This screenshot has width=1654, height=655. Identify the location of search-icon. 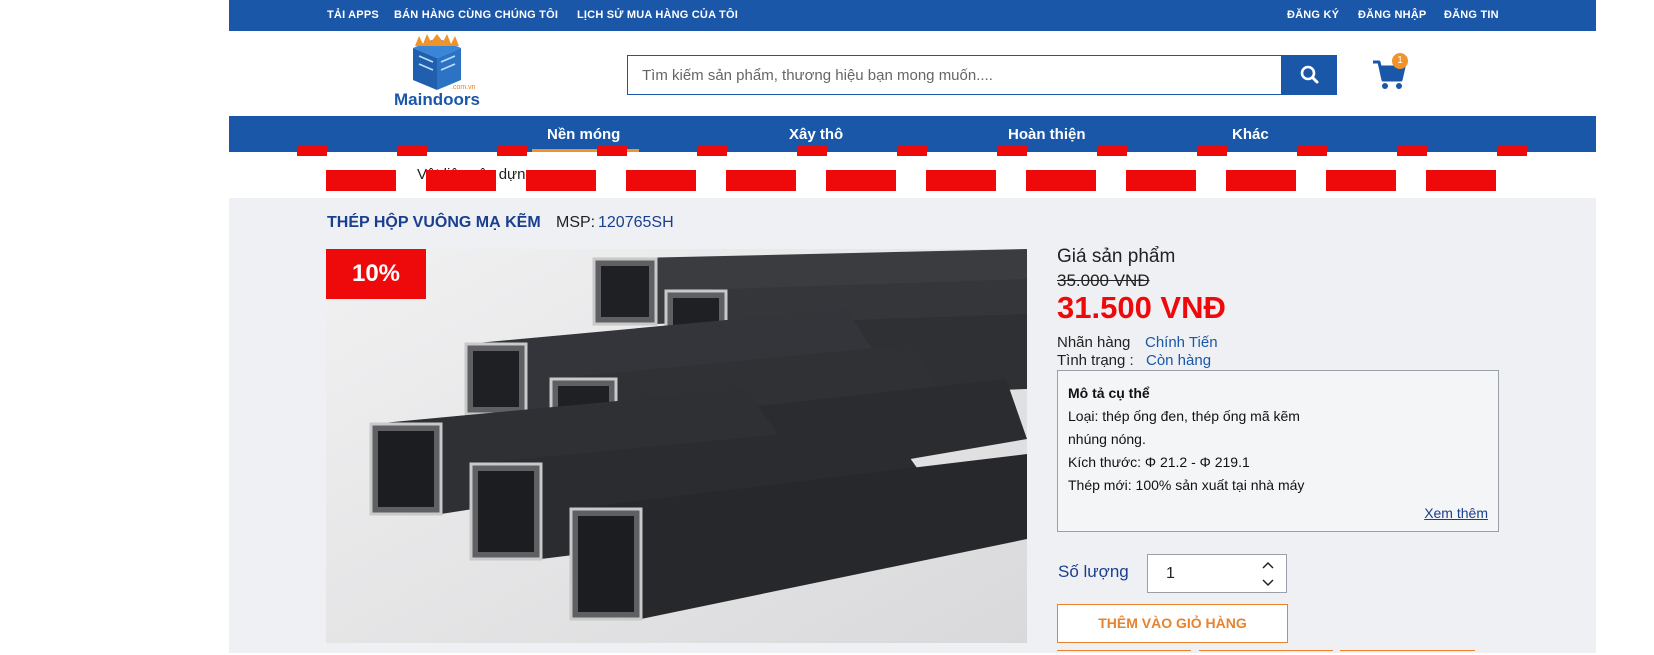
(1309, 74).